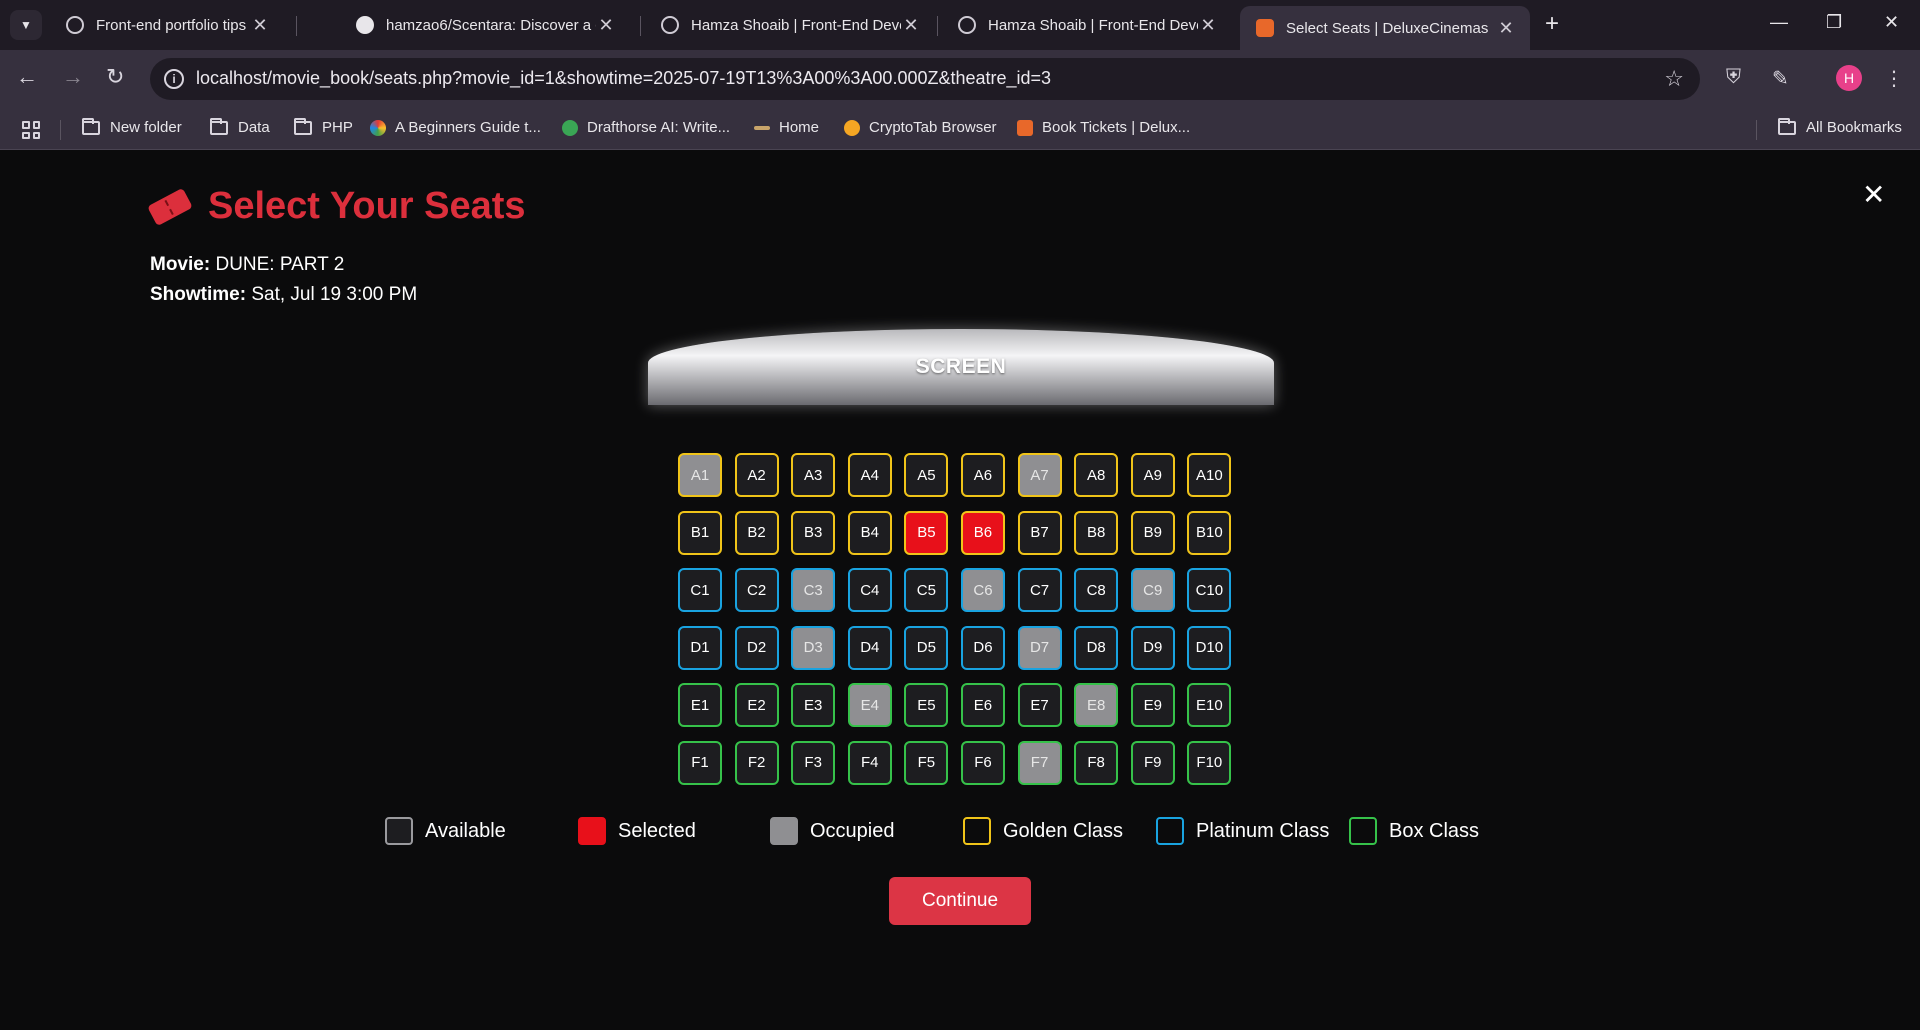  Describe the element at coordinates (1674, 79) in the screenshot. I see `bookmark-star-icon: ☆` at that location.